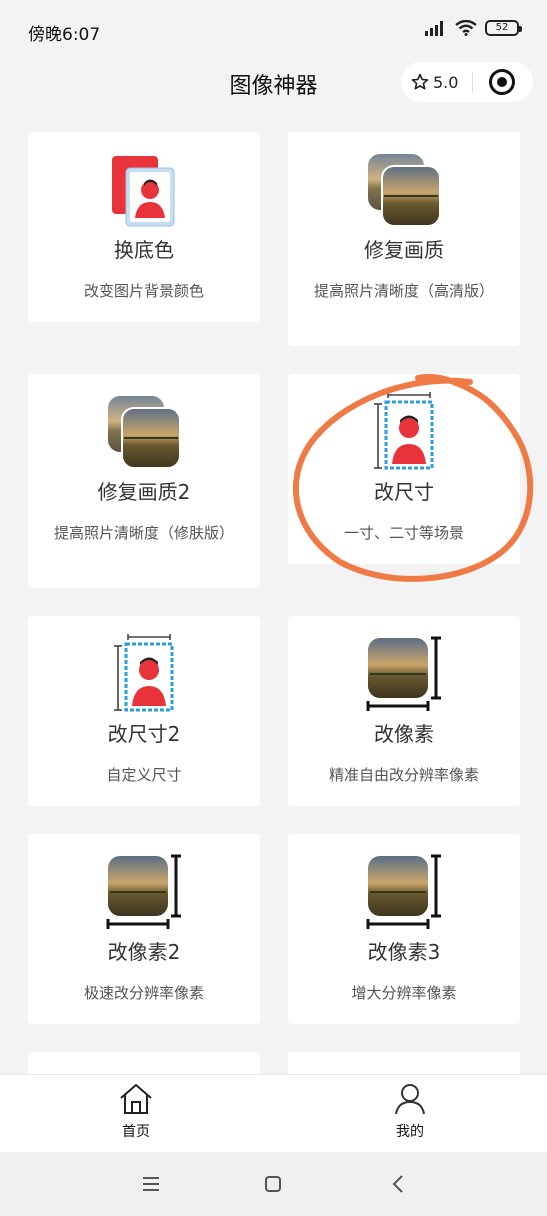 This screenshot has width=547, height=1216. What do you see at coordinates (144, 734) in the screenshot?
I see `card-title: 改尺寸2` at bounding box center [144, 734].